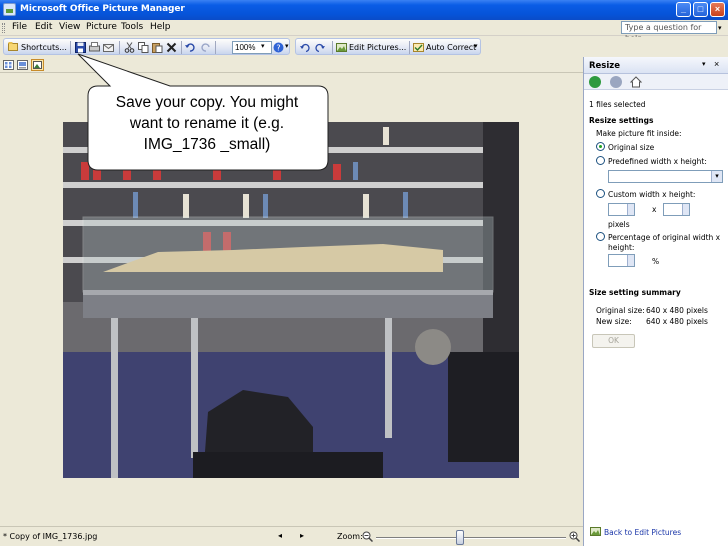  What do you see at coordinates (13, 46) in the screenshot?
I see `shortcuts-icon` at bounding box center [13, 46].